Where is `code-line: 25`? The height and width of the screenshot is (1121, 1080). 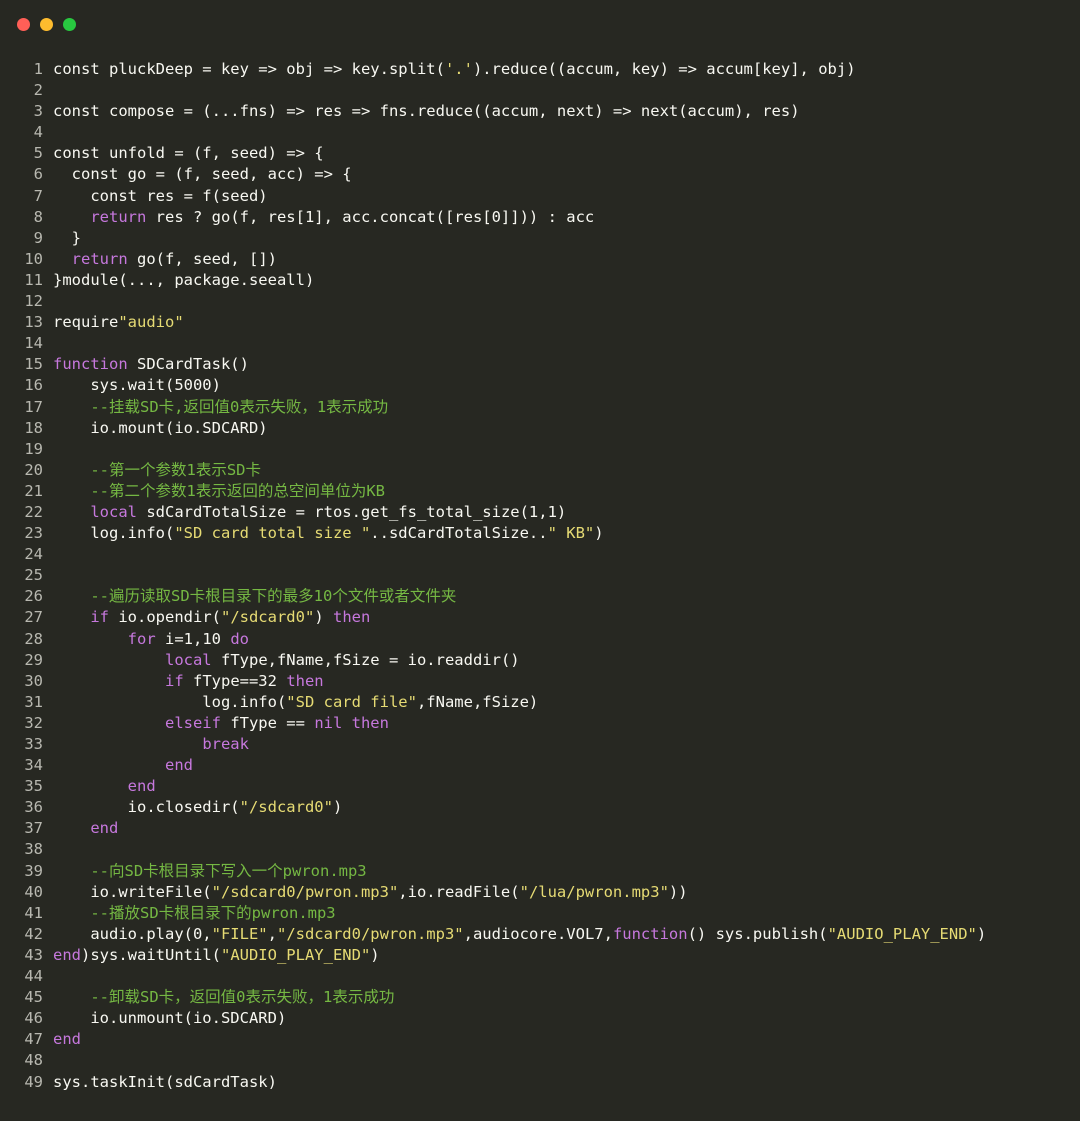
code-line: 25 is located at coordinates (540, 575).